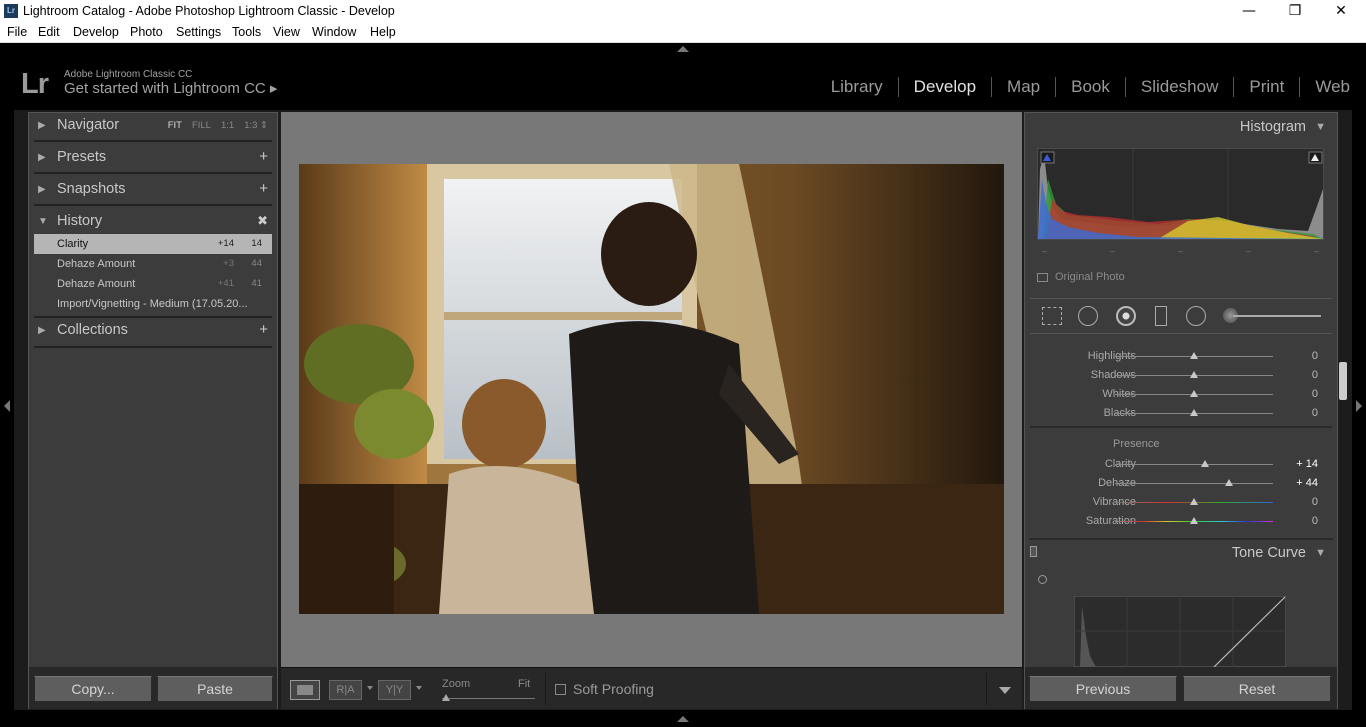 This screenshot has height=727, width=1366. Describe the element at coordinates (146, 32) in the screenshot. I see `menu-photo: Photo` at that location.